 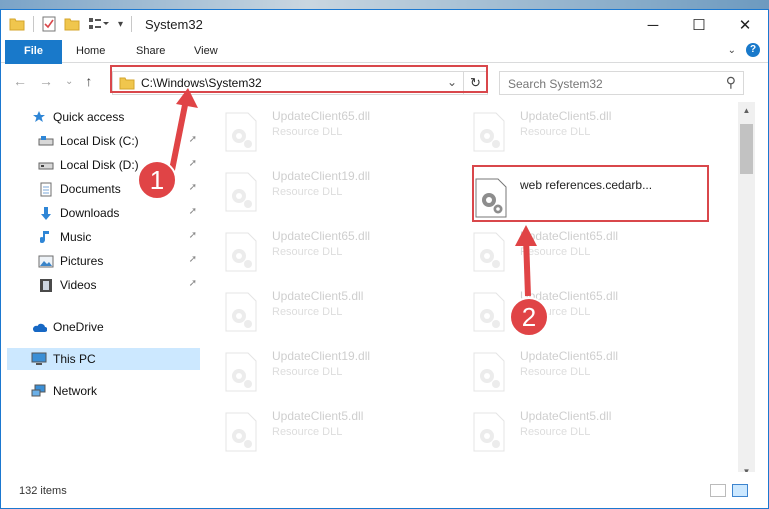 What do you see at coordinates (529, 317) in the screenshot?
I see `step-2-marker: 2` at bounding box center [529, 317].